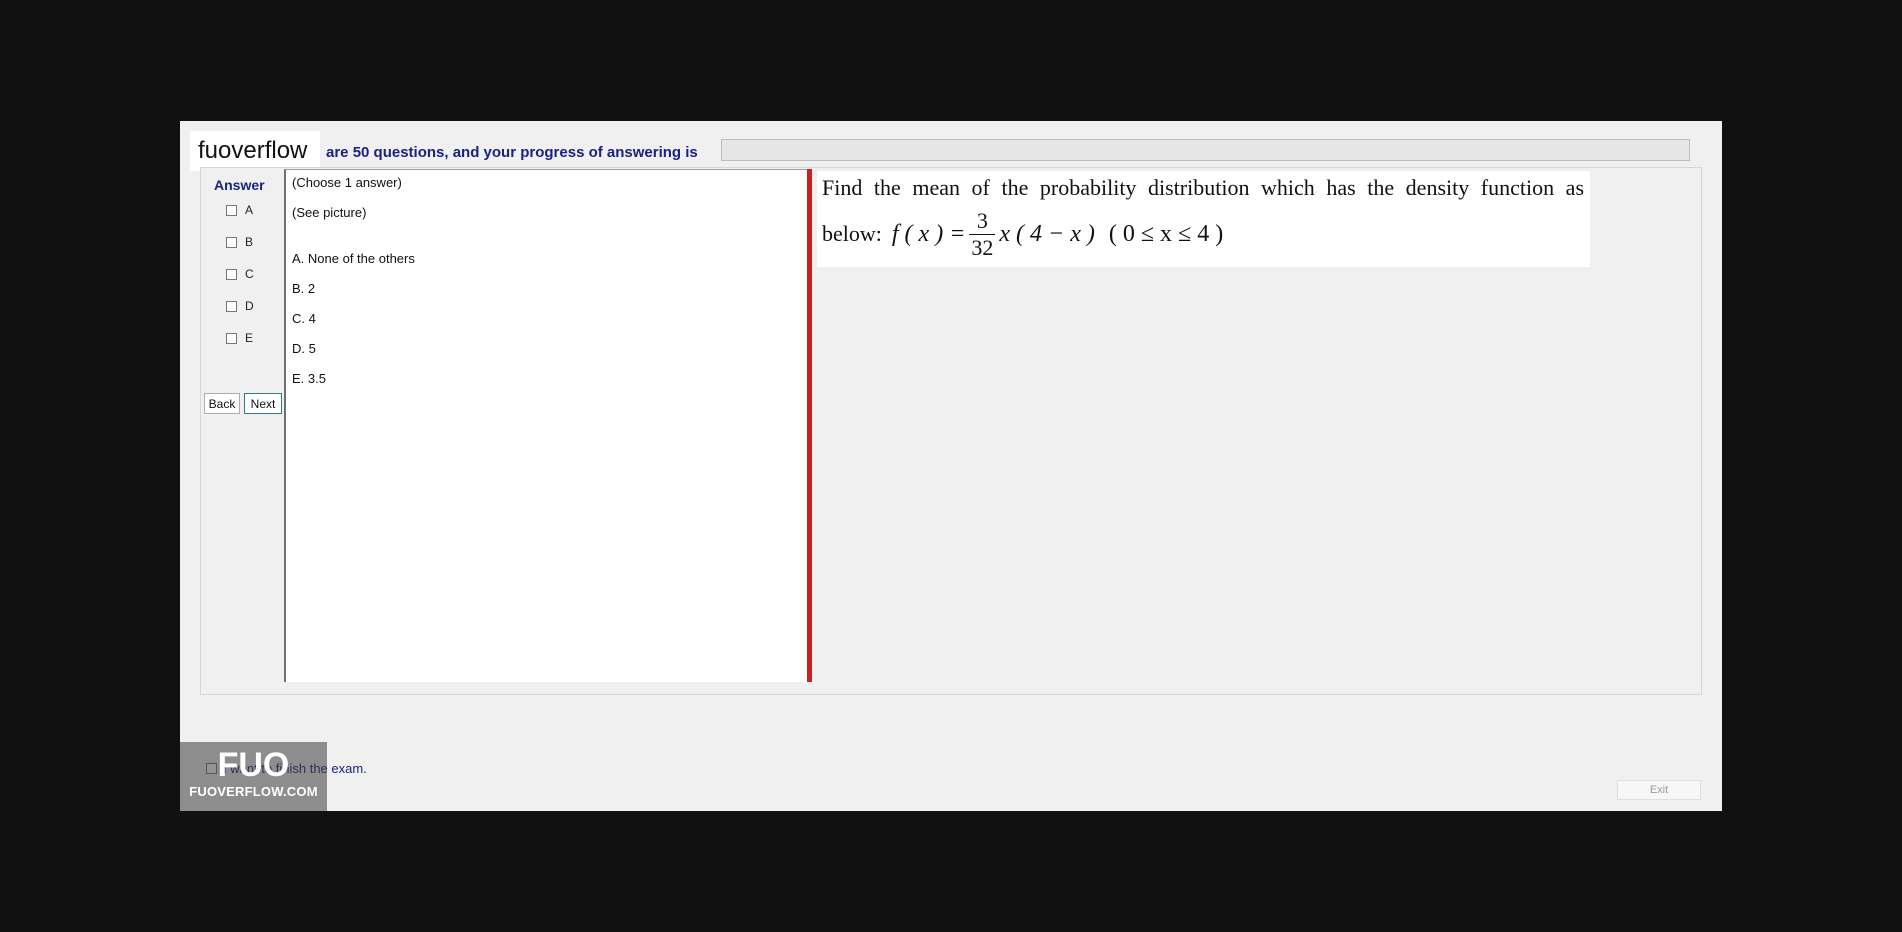 The height and width of the screenshot is (932, 1902). I want to click on answer-option-b: B, so click(239, 242).